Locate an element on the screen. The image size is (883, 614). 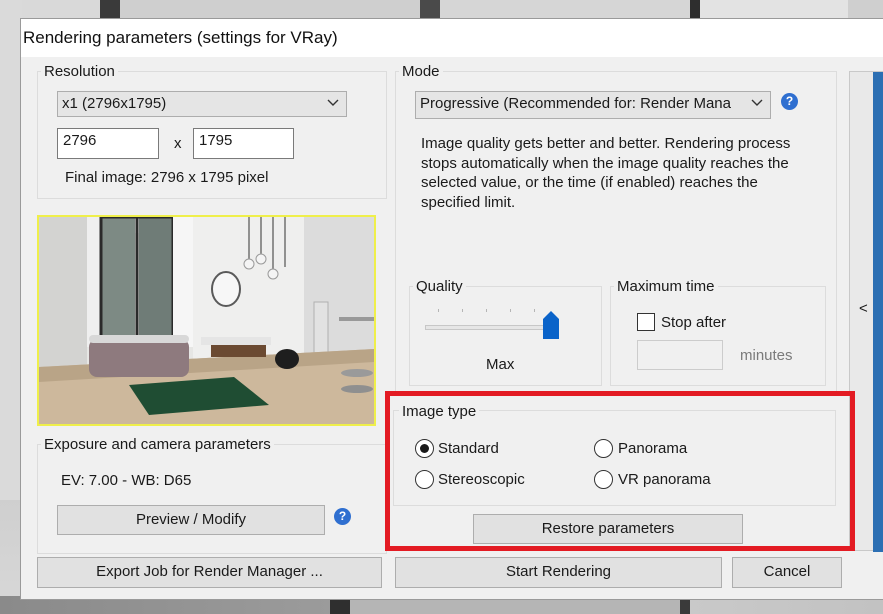
stop-after-label: Stop after is located at coordinates (694, 322).